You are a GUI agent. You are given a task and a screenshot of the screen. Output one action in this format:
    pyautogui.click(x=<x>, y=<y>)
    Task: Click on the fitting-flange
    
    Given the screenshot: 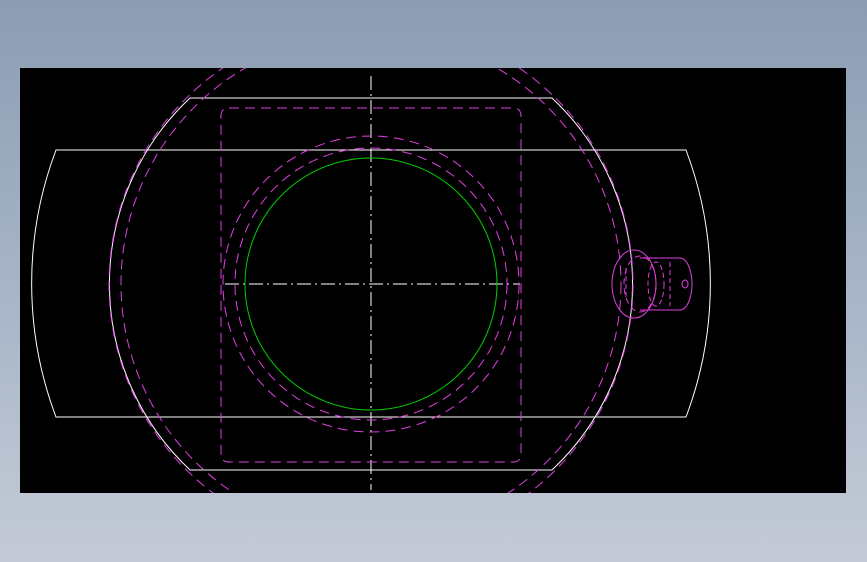 What is the action you would take?
    pyautogui.click(x=634, y=284)
    